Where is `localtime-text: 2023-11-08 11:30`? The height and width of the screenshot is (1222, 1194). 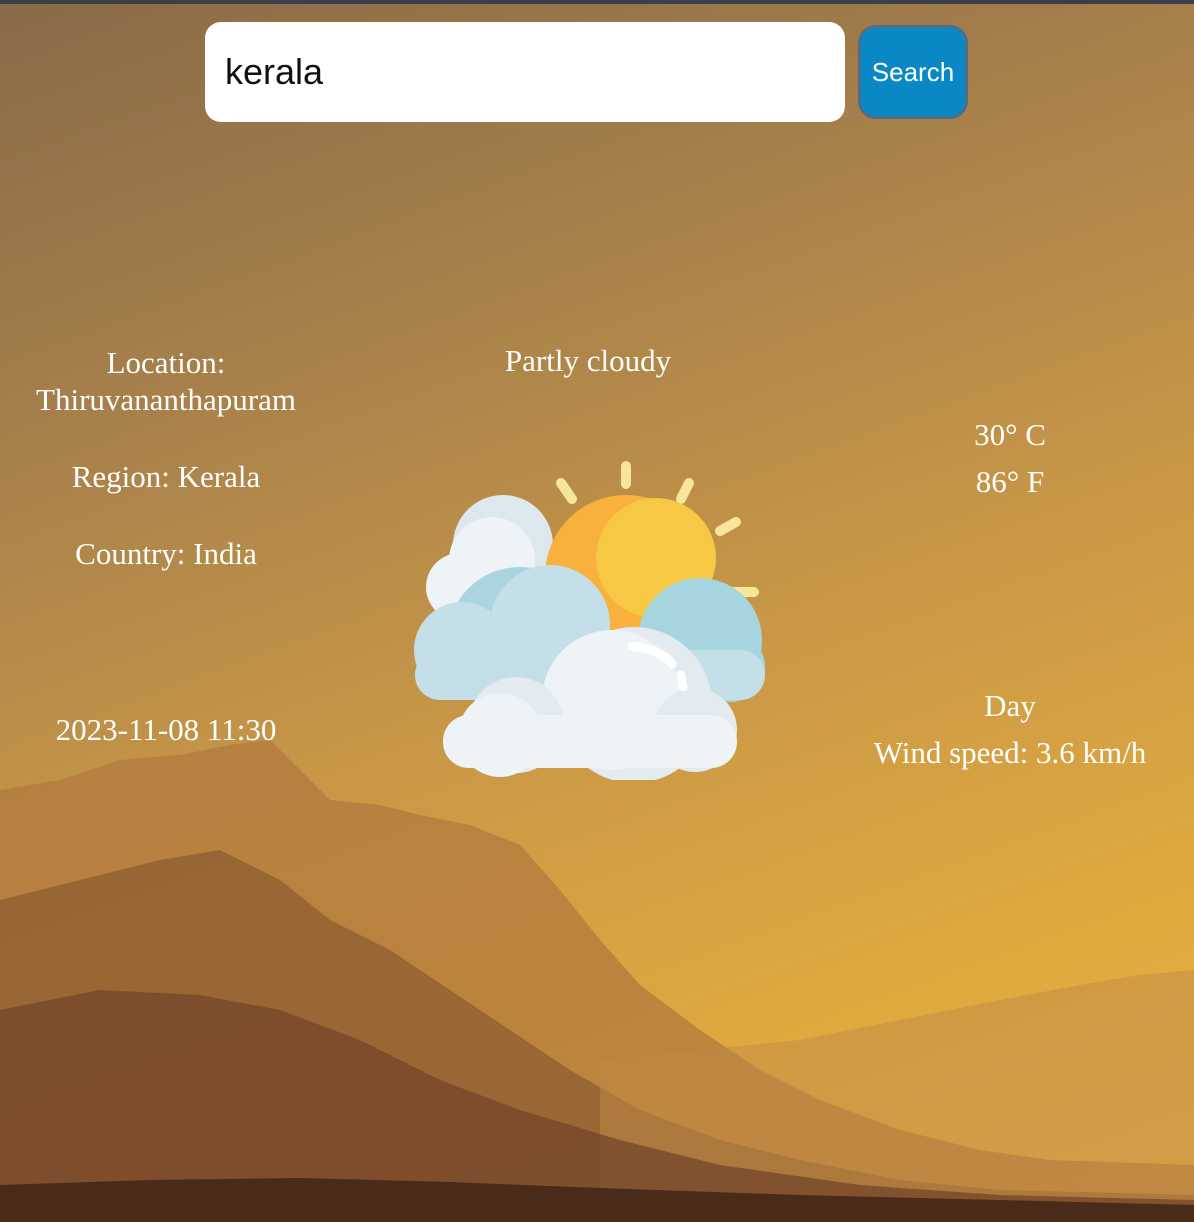
localtime-text: 2023-11-08 11:30 is located at coordinates (166, 729).